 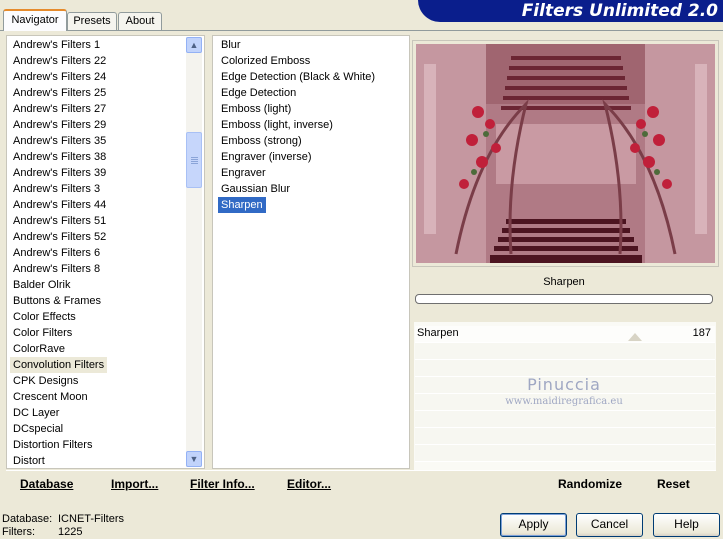 What do you see at coordinates (39, 349) in the screenshot?
I see `category-item: ColorRave` at bounding box center [39, 349].